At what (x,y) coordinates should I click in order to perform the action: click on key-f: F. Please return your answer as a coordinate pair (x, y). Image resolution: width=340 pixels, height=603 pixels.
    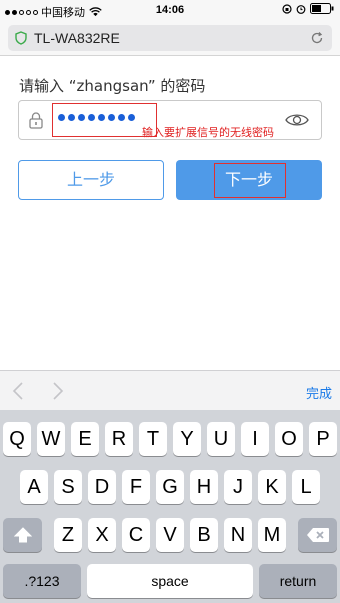
    Looking at the image, I should click on (136, 487).